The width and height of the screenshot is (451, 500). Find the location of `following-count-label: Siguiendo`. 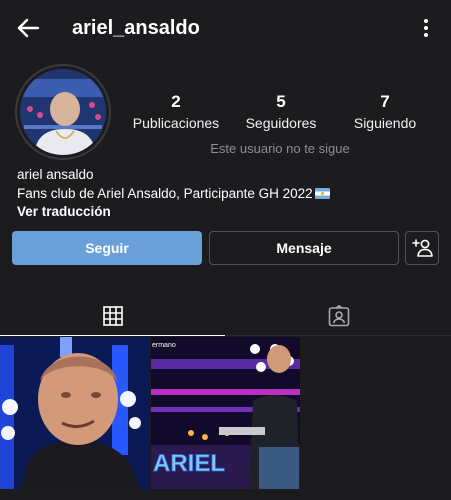

following-count-label: Siguiendo is located at coordinates (385, 123).